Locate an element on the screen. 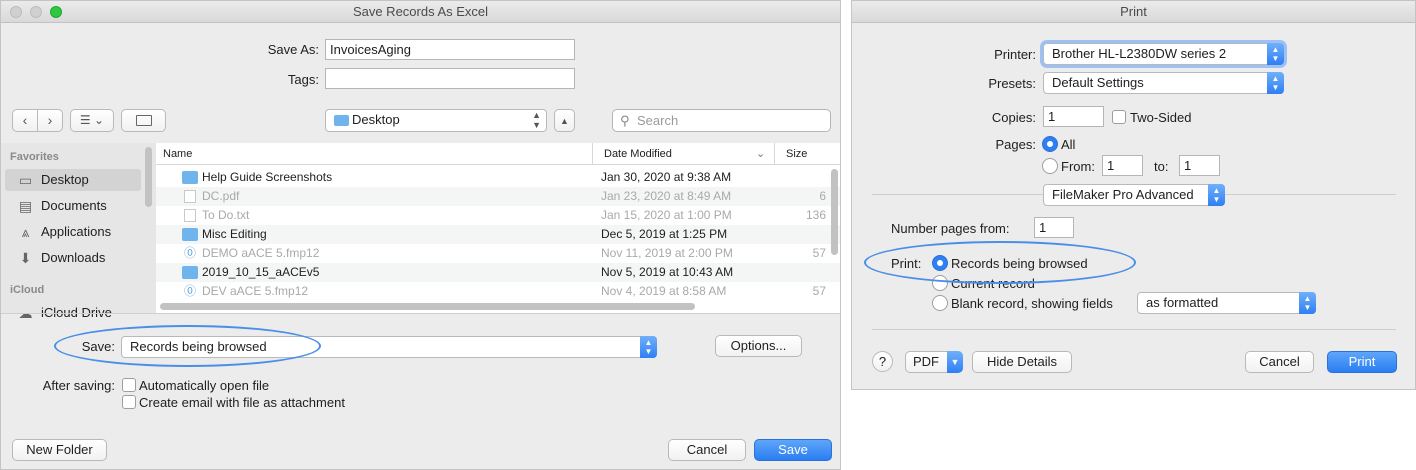  hide-details-button: Hide Details is located at coordinates (1022, 362).